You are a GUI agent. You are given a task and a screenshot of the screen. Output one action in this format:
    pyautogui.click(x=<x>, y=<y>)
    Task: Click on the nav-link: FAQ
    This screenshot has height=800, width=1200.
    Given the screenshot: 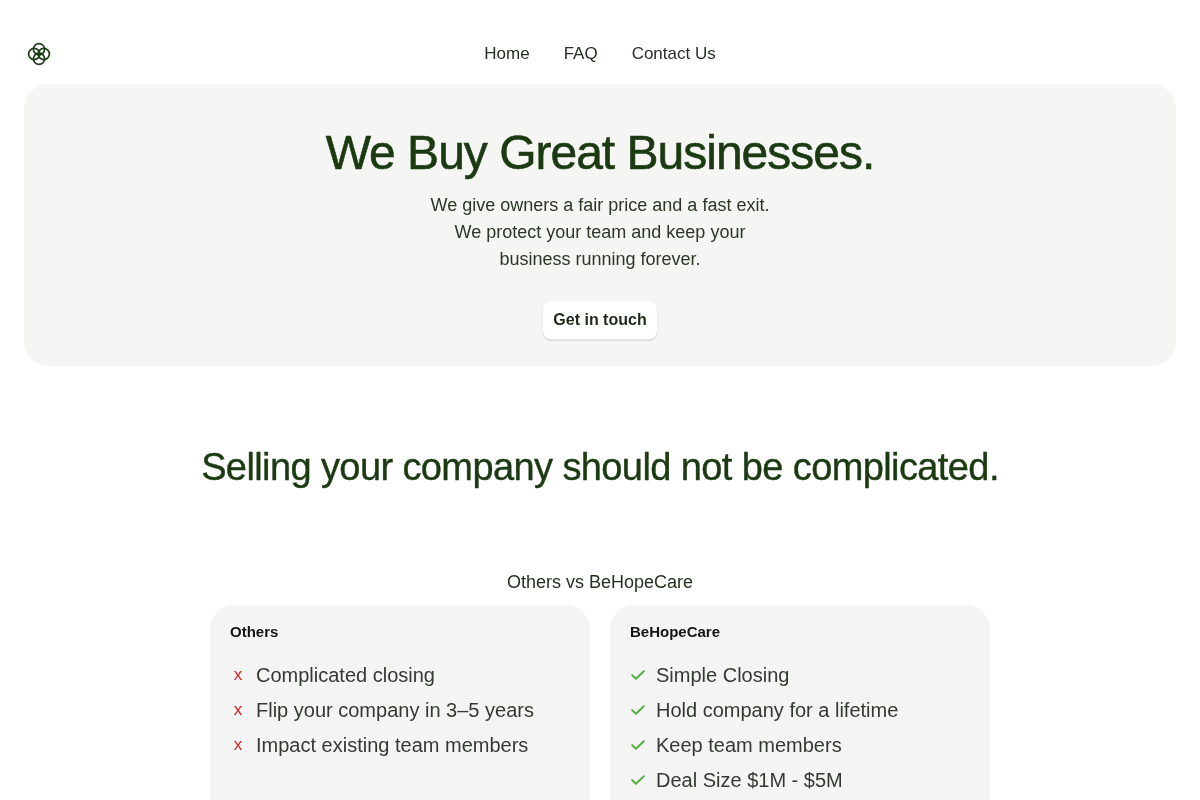 What is the action you would take?
    pyautogui.click(x=580, y=54)
    